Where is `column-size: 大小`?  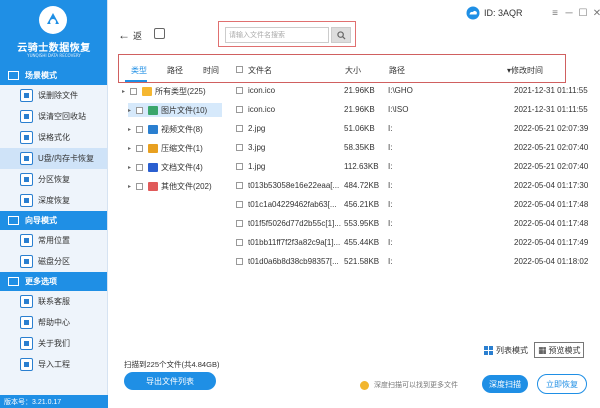 column-size: 大小 is located at coordinates (353, 70).